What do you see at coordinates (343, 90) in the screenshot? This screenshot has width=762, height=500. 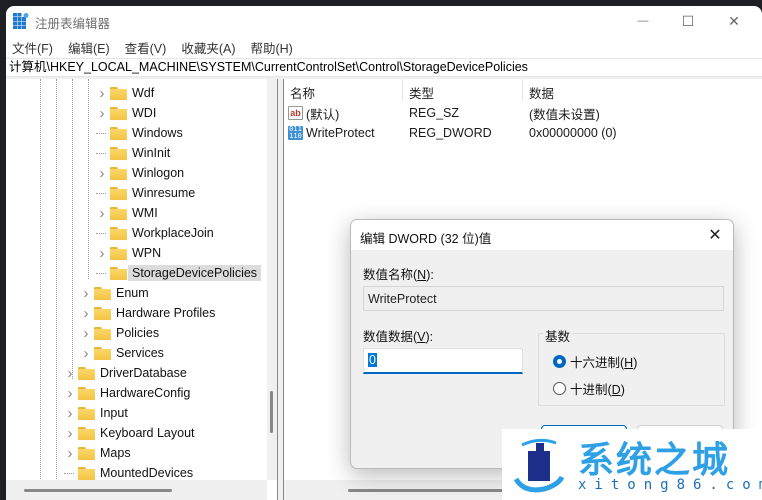 I see `column-name: 名称` at bounding box center [343, 90].